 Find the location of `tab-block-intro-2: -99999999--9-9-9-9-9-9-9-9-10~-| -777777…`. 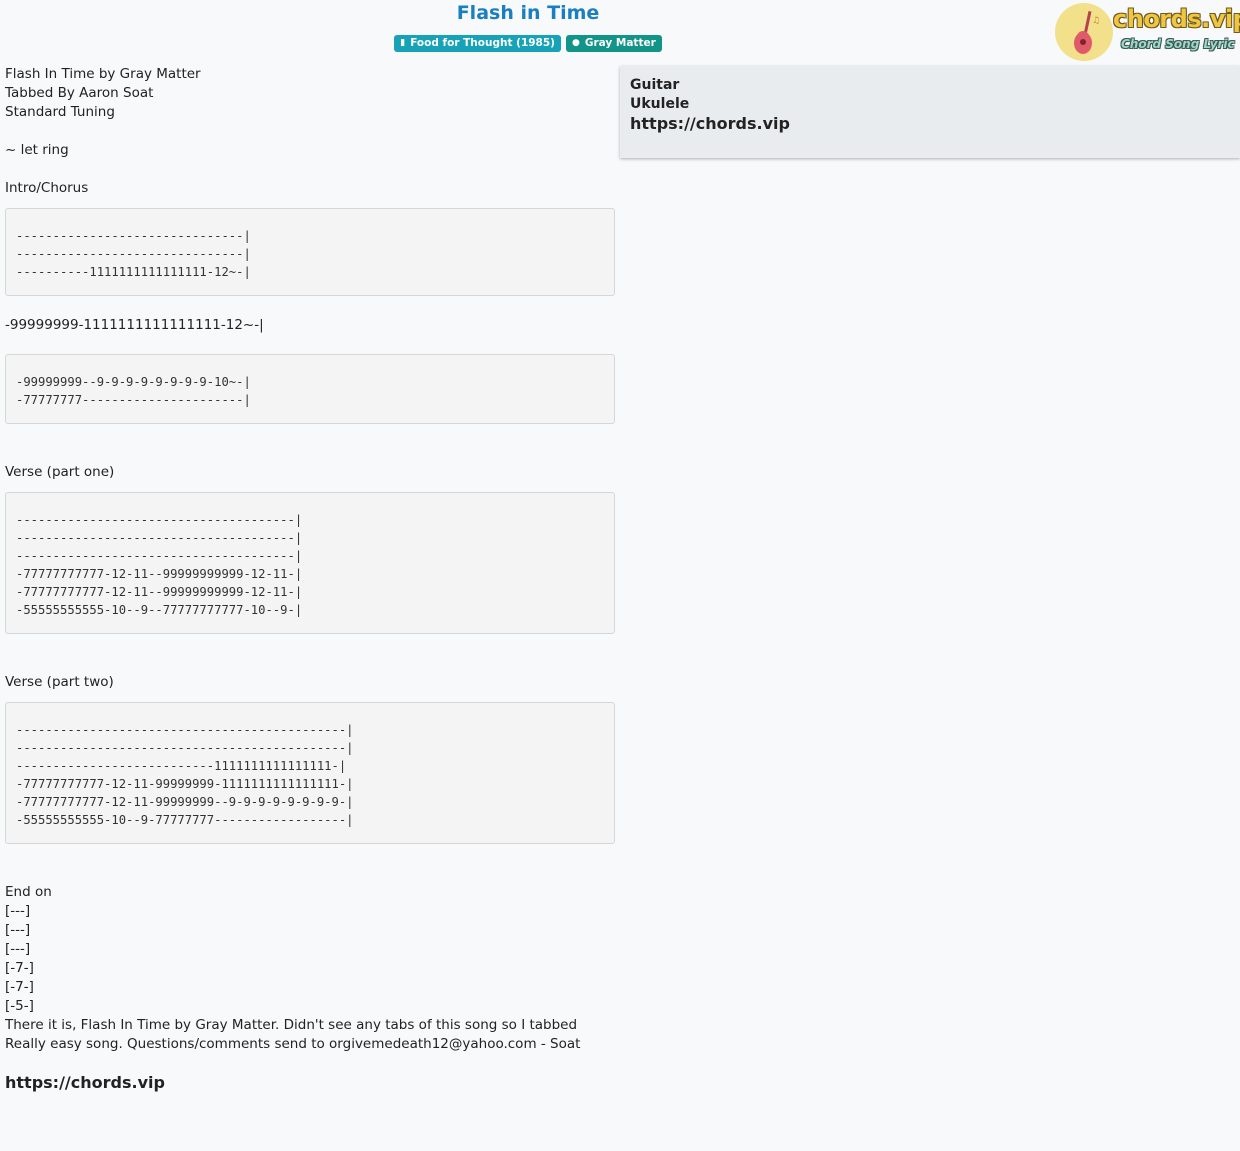

tab-block-intro-2: -99999999--9-9-9-9-9-9-9-9-10~-| -777777… is located at coordinates (310, 389).